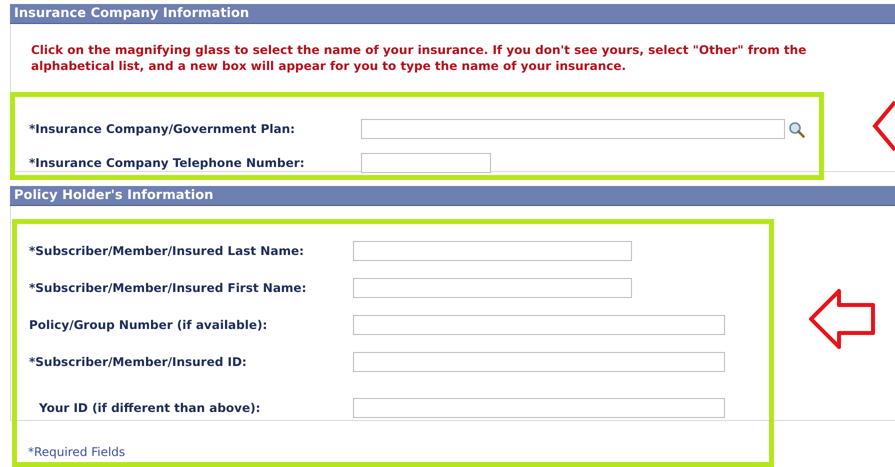 This screenshot has height=467, width=895. What do you see at coordinates (419, 58) in the screenshot?
I see `instruction-text: Click on the magnifying glass to select the name of your insurance. If you don't see yours, select "Other" from the alphabetical list, and a new box will appear for you to type the name of your insurance.` at bounding box center [419, 58].